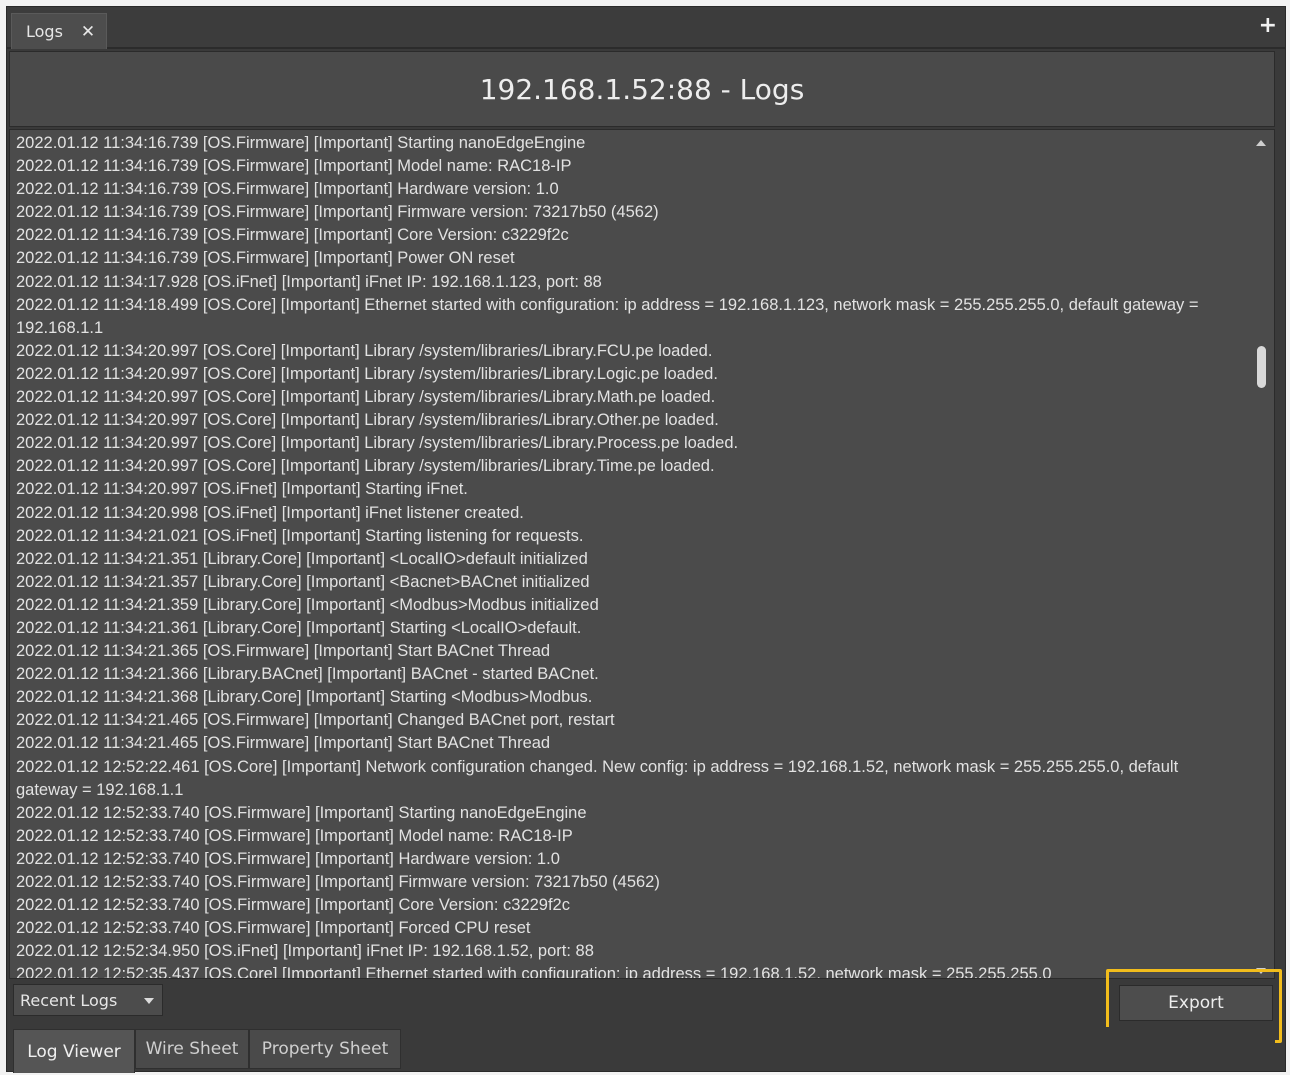  I want to click on tab-logs: Logs ✕, so click(59, 31).